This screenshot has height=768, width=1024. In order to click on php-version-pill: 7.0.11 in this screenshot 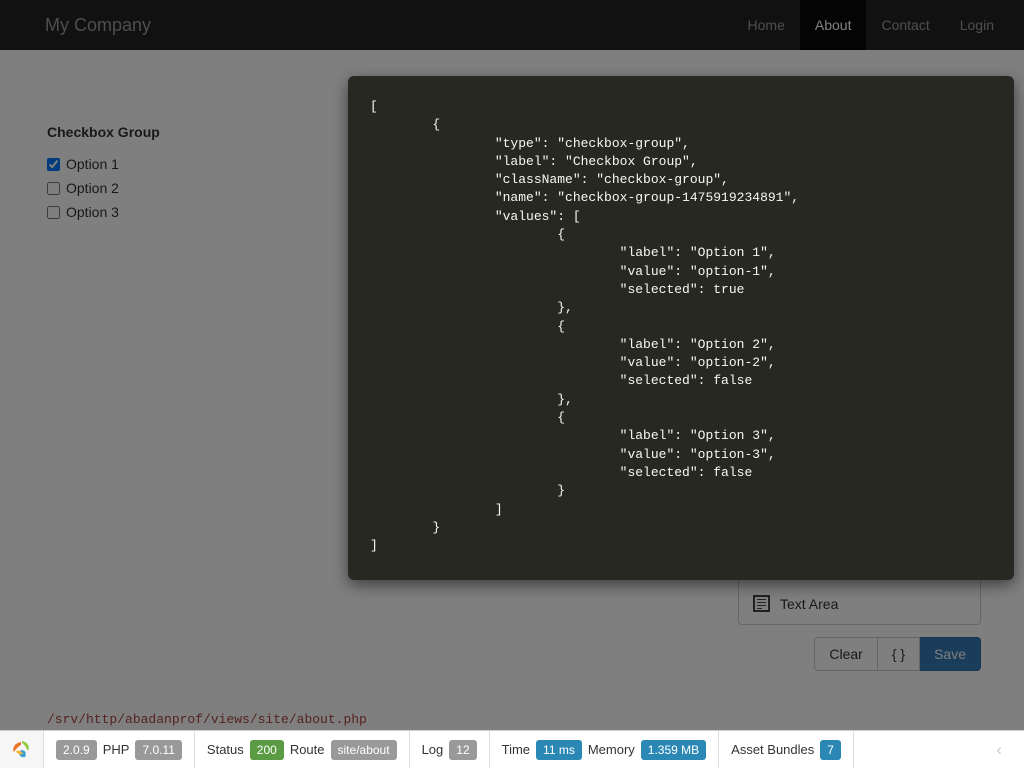, I will do `click(158, 749)`.